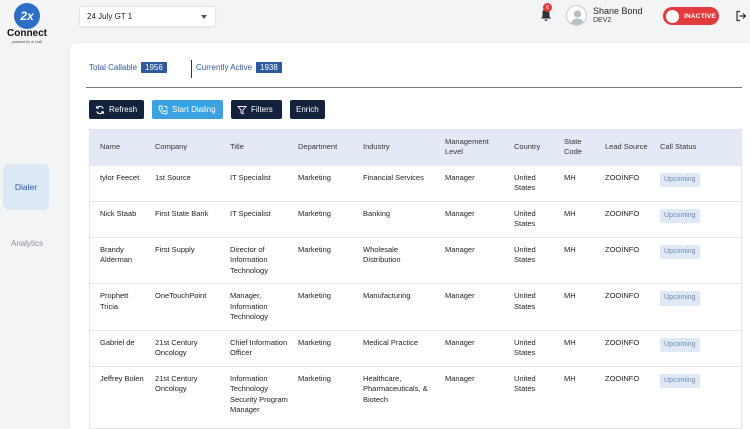 This screenshot has height=429, width=750. Describe the element at coordinates (117, 147) in the screenshot. I see `column-header: Name` at that location.